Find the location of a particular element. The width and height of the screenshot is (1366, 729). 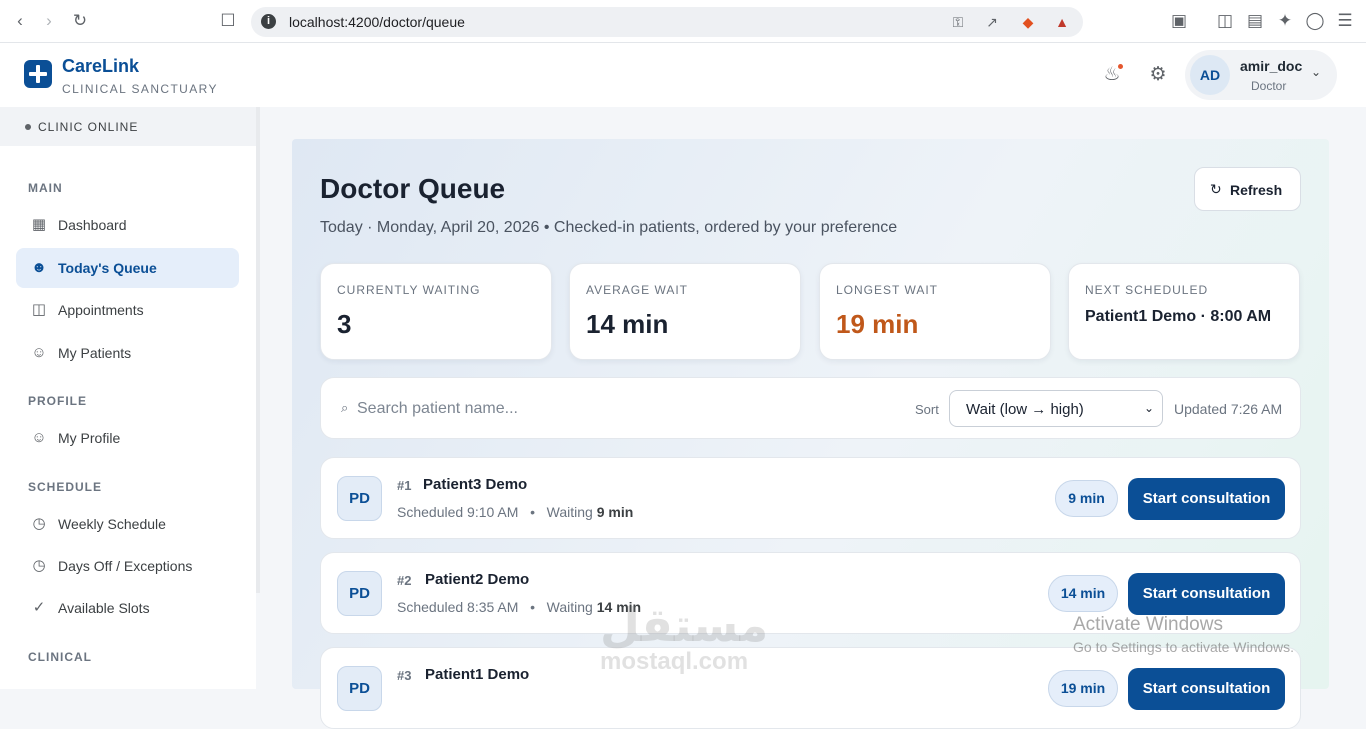

address-bar: i localhost:4200/doctor/queue ⚿ ↗ ◆ ▲ is located at coordinates (667, 22).